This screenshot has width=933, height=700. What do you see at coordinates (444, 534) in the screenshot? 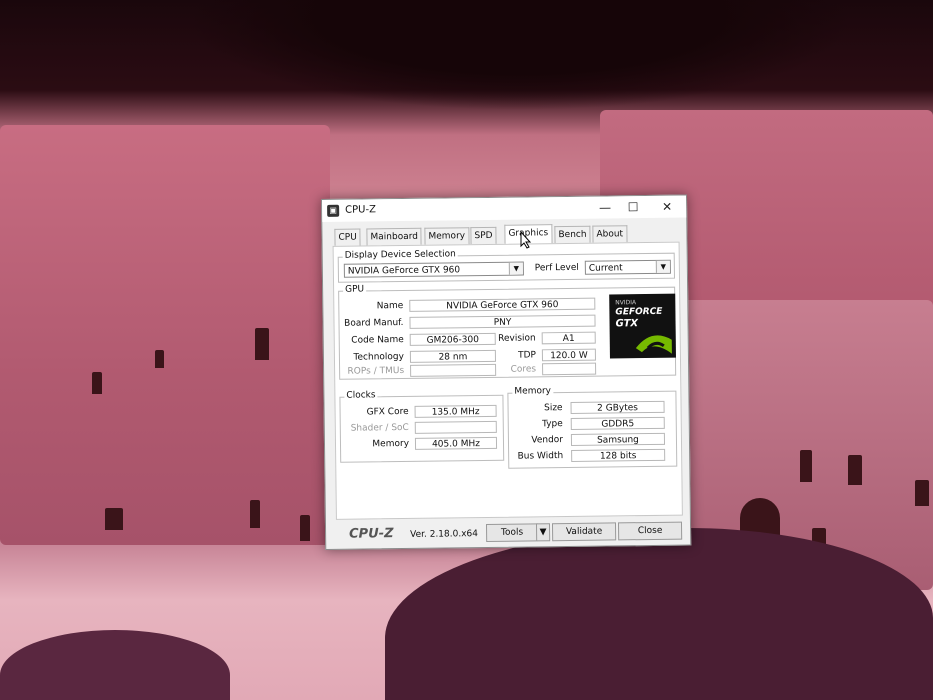
I see `version-text: Ver. 2.18.0.x64` at bounding box center [444, 534].